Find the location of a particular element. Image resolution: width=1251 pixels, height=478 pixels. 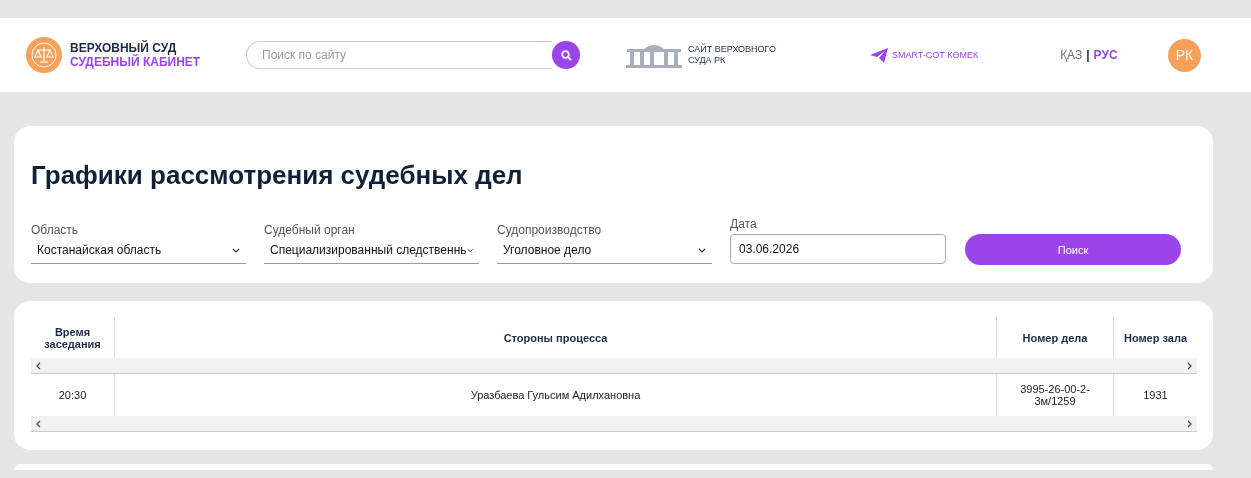

paper-plane-icon is located at coordinates (879, 55).